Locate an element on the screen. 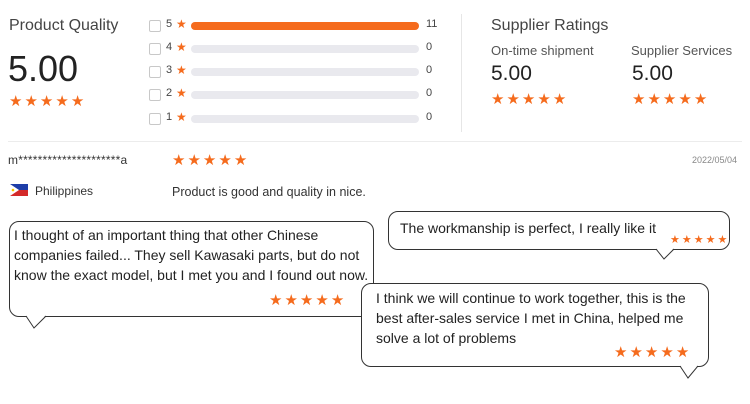  philippines-flag-icon is located at coordinates (19, 190).